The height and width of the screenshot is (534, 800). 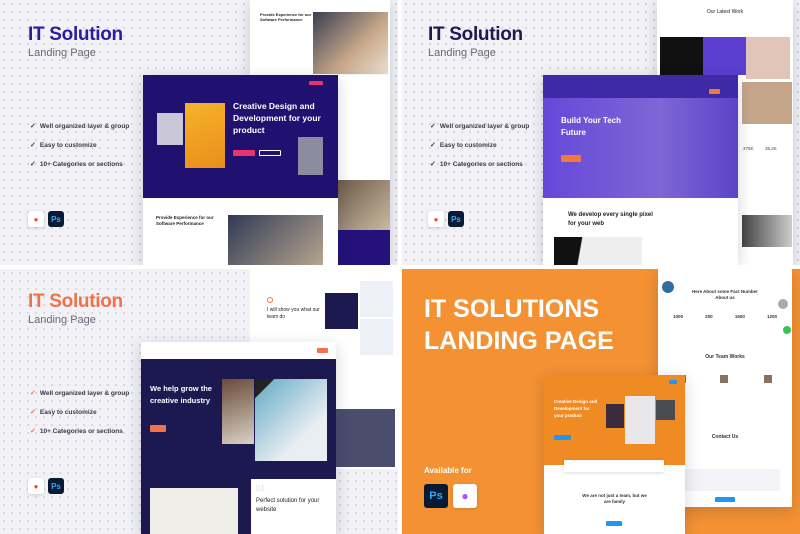 What do you see at coordinates (205, 135) in the screenshot?
I see `hero-image` at bounding box center [205, 135].